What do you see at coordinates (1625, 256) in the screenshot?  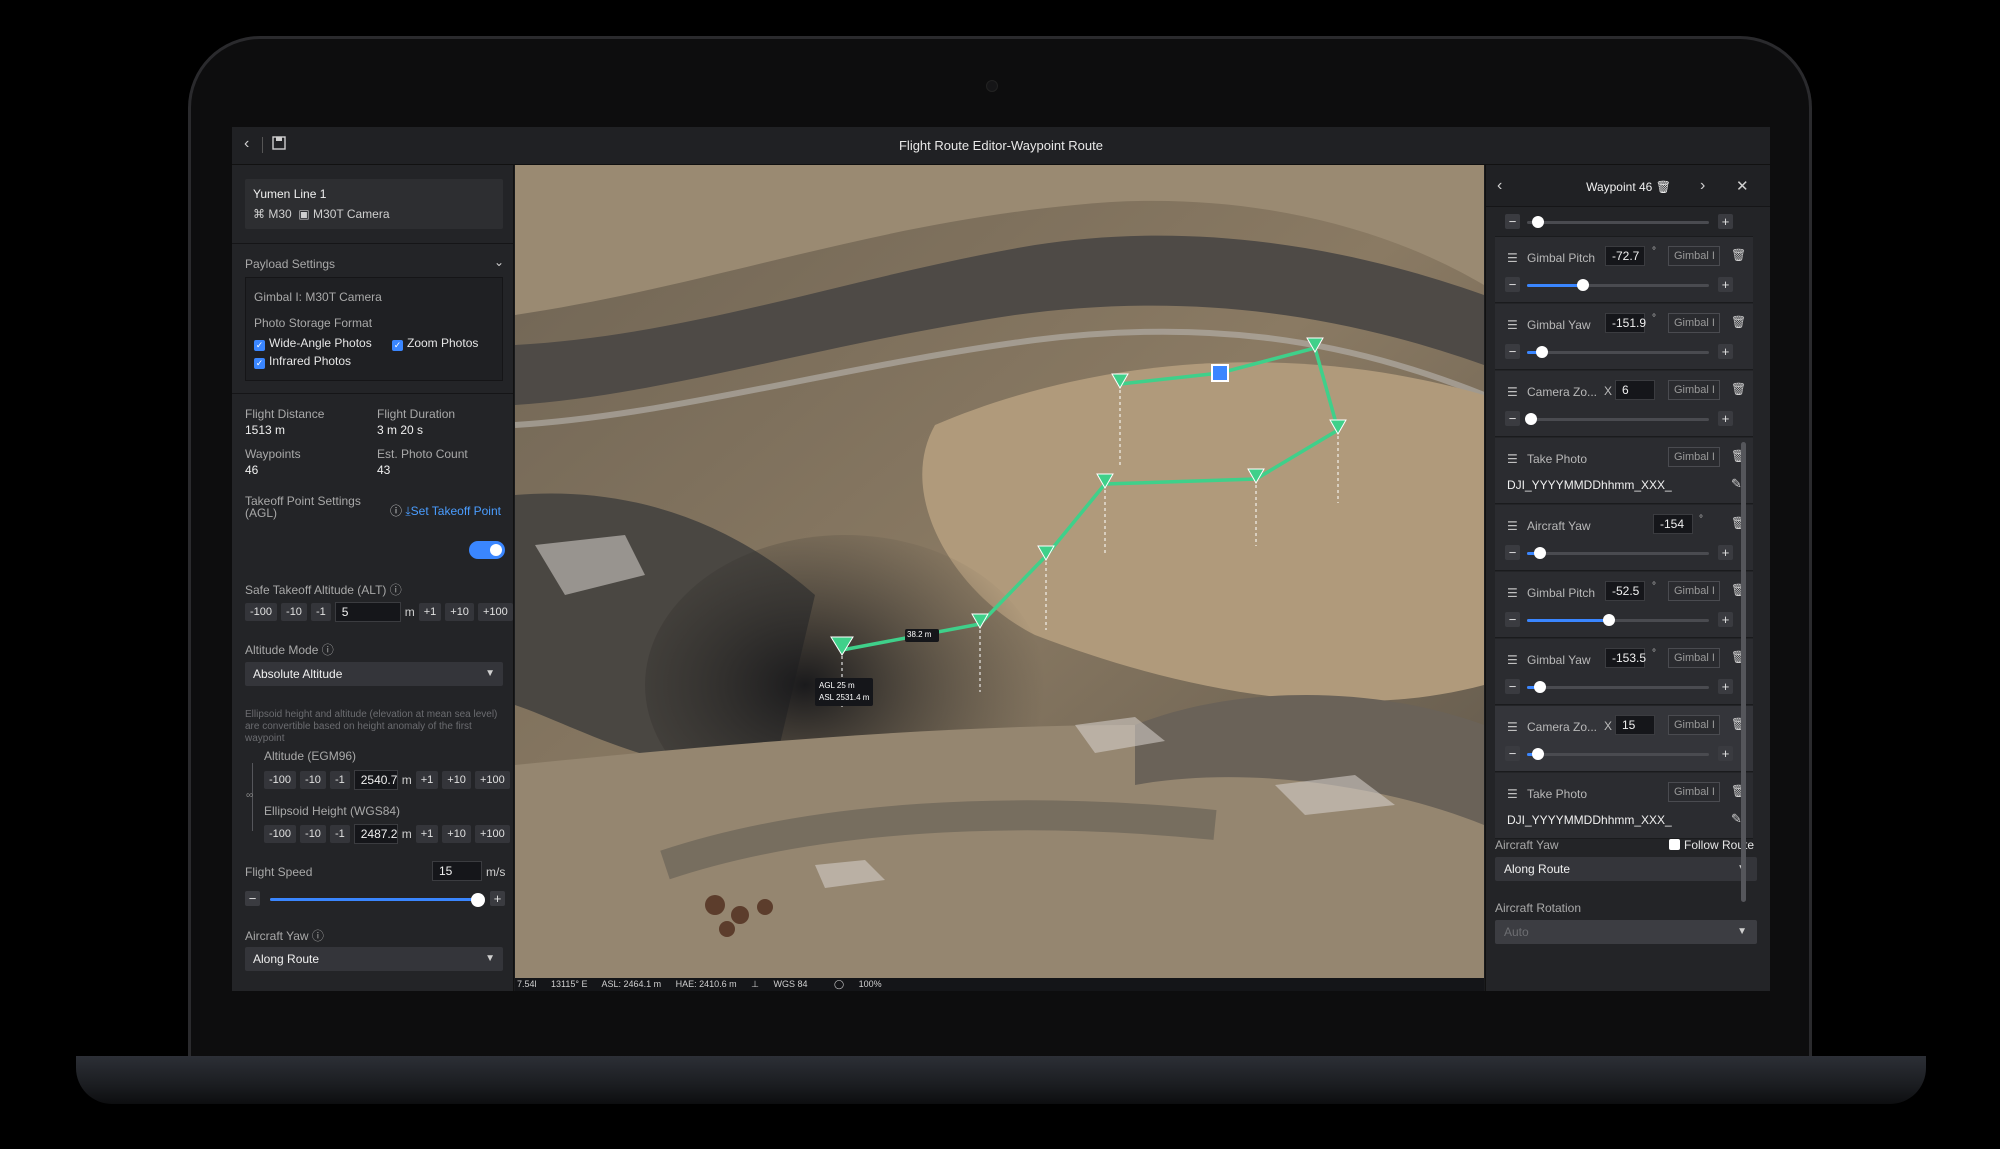 I see `action-value-input: -72.7` at bounding box center [1625, 256].